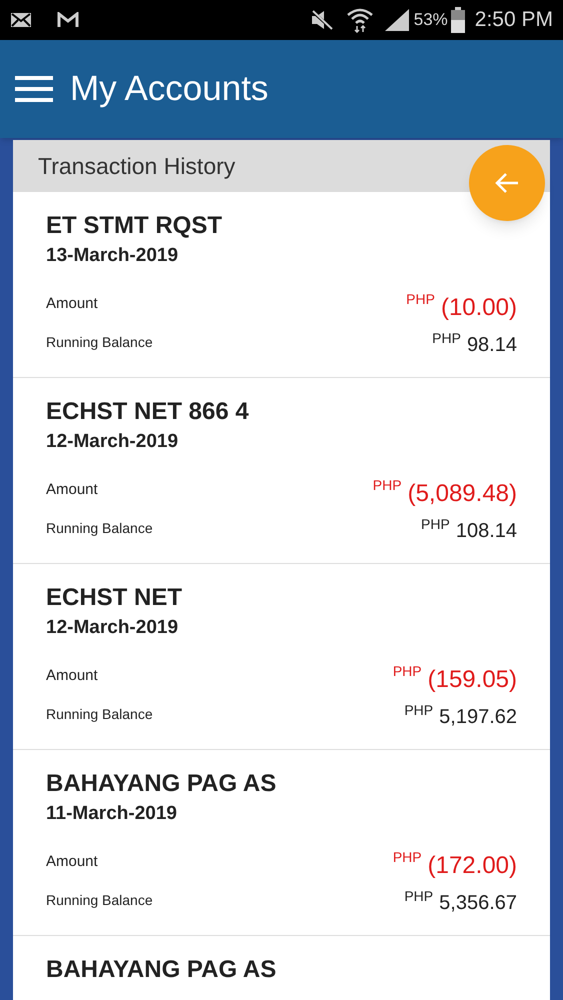 This screenshot has height=1000, width=563. I want to click on wifi-icon, so click(360, 20).